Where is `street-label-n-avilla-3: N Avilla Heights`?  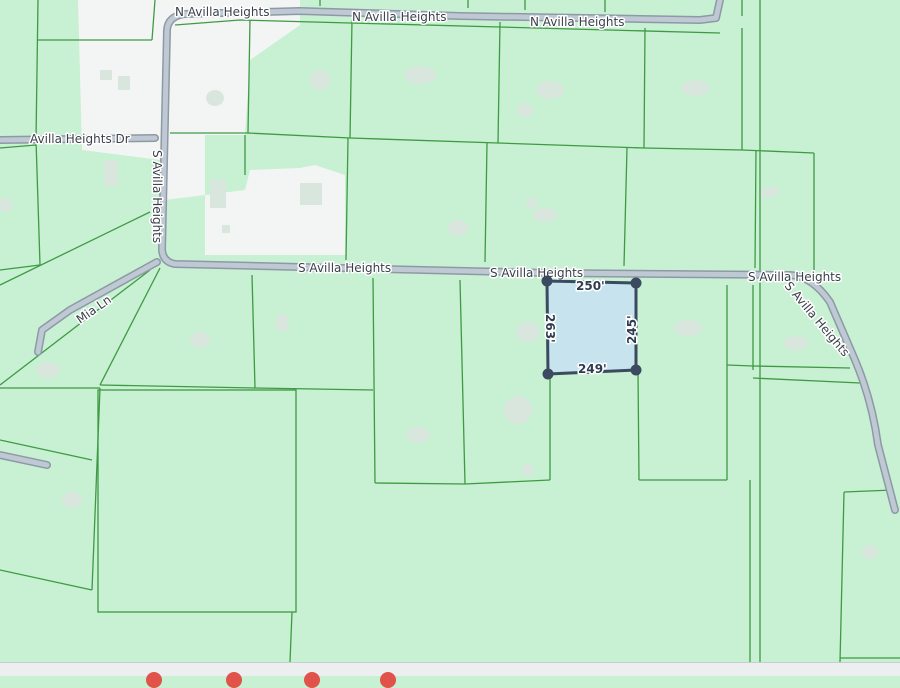
street-label-n-avilla-3: N Avilla Heights is located at coordinates (577, 22).